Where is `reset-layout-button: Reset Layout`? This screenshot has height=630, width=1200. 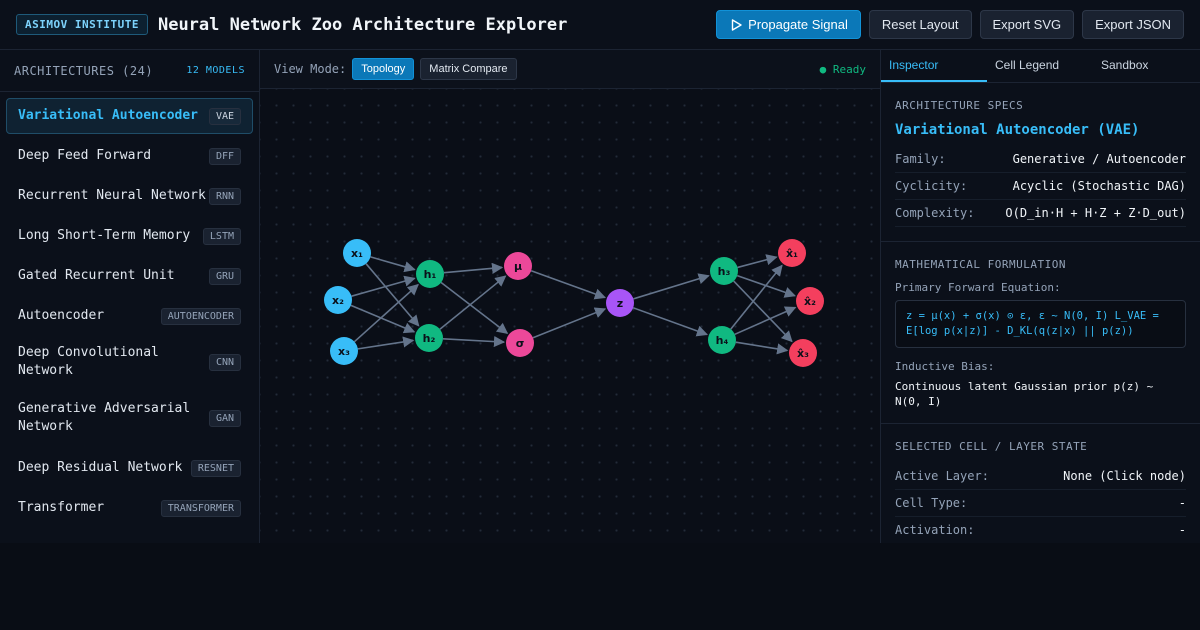
reset-layout-button: Reset Layout is located at coordinates (920, 24).